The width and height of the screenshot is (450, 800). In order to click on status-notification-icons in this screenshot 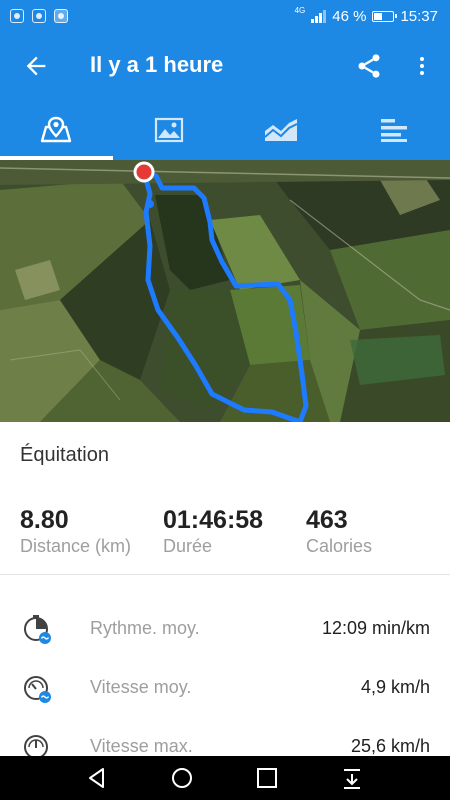, I will do `click(39, 16)`.